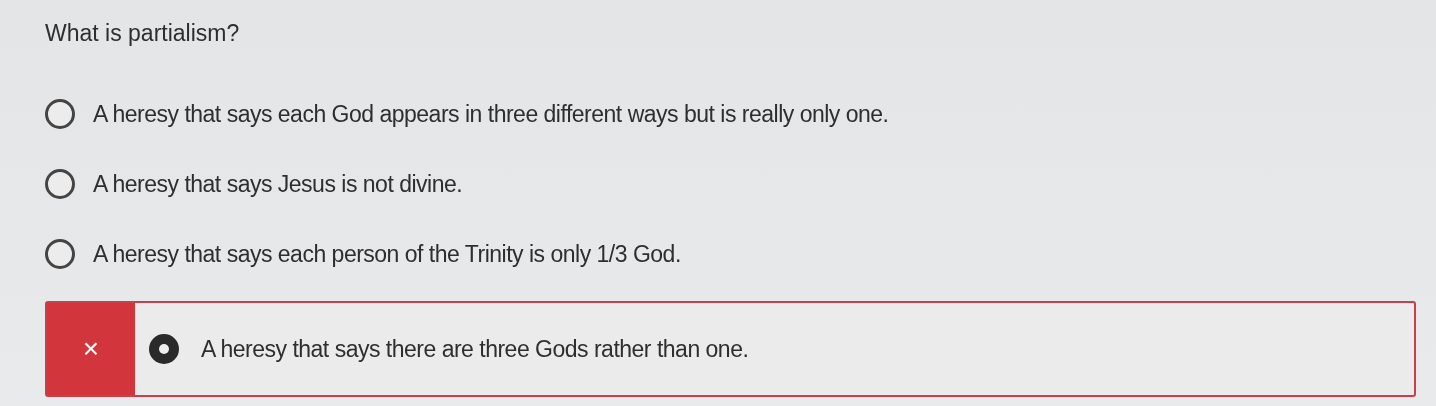  What do you see at coordinates (91, 349) in the screenshot?
I see `incorrect-marker: ×` at bounding box center [91, 349].